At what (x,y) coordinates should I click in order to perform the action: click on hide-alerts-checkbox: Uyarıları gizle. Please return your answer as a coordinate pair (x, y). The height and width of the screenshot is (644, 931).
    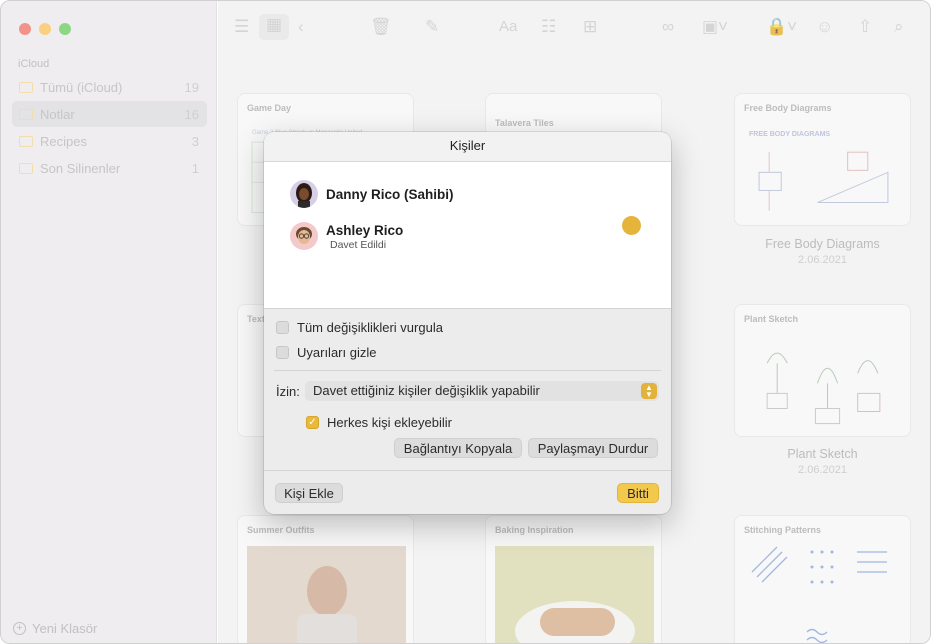
    Looking at the image, I should click on (326, 352).